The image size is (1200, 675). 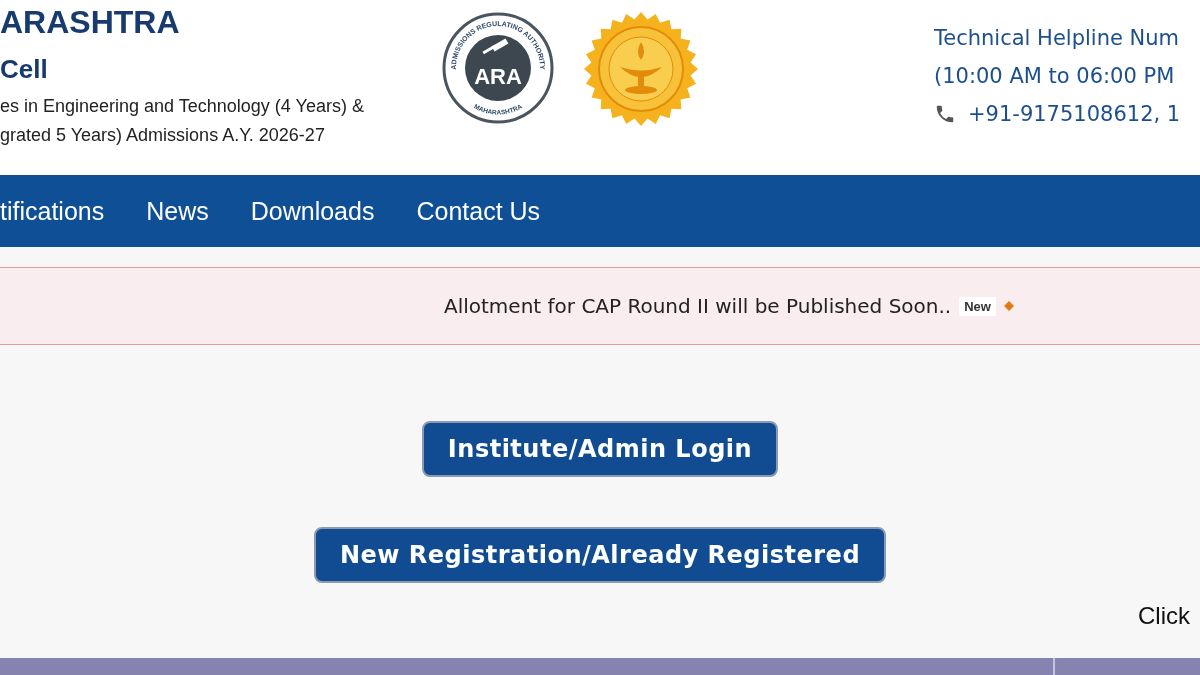 I want to click on phone-icon, so click(x=945, y=114).